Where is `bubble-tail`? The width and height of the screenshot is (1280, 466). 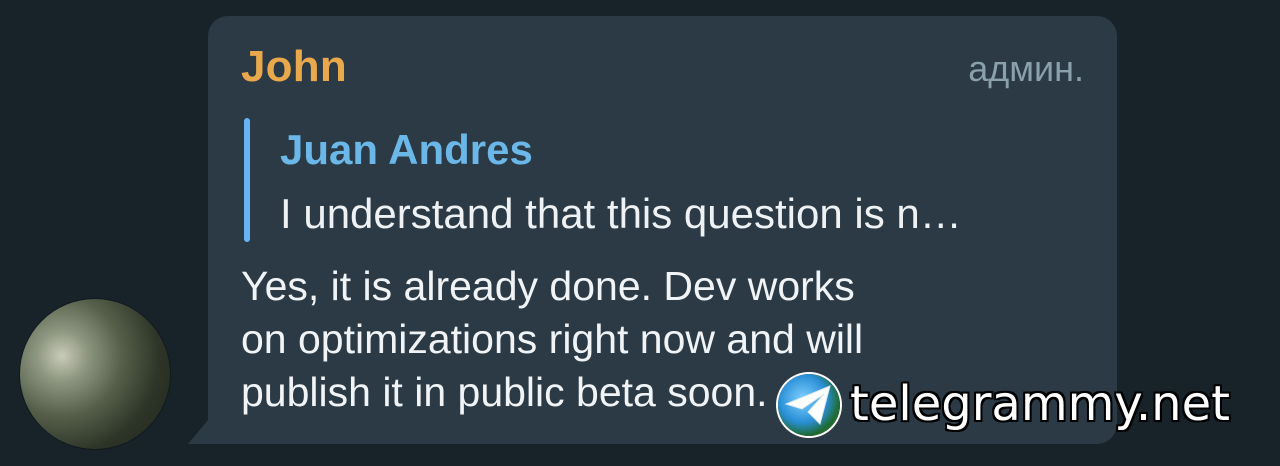
bubble-tail is located at coordinates (198, 432).